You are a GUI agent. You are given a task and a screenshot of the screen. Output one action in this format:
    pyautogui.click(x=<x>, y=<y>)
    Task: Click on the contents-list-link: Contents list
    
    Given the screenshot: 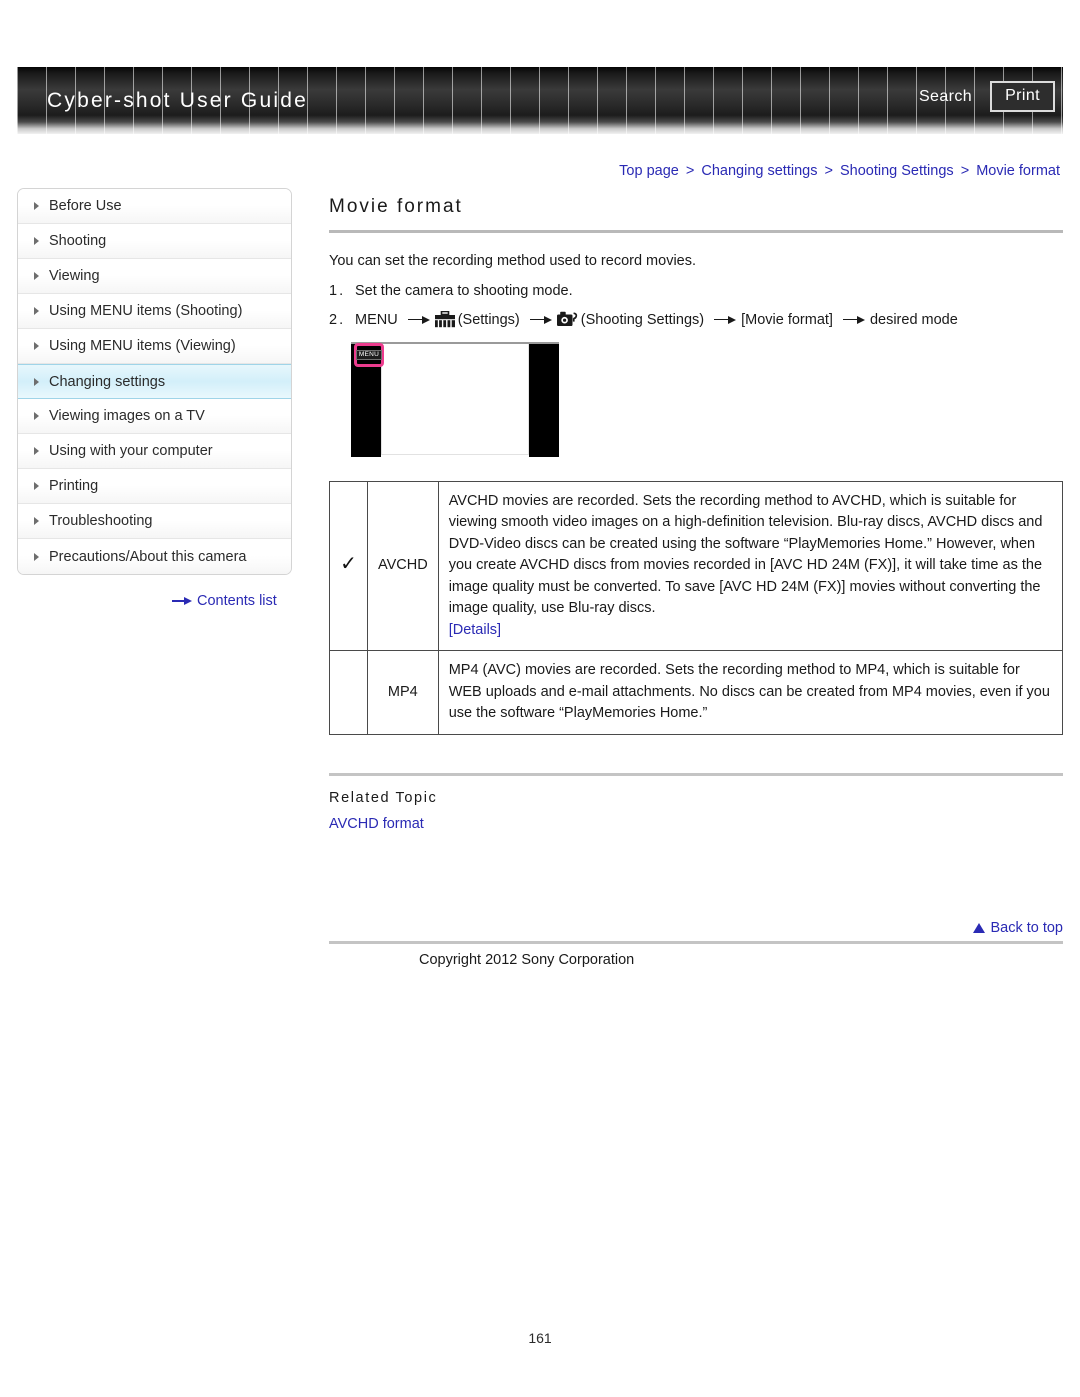 What is the action you would take?
    pyautogui.click(x=224, y=601)
    